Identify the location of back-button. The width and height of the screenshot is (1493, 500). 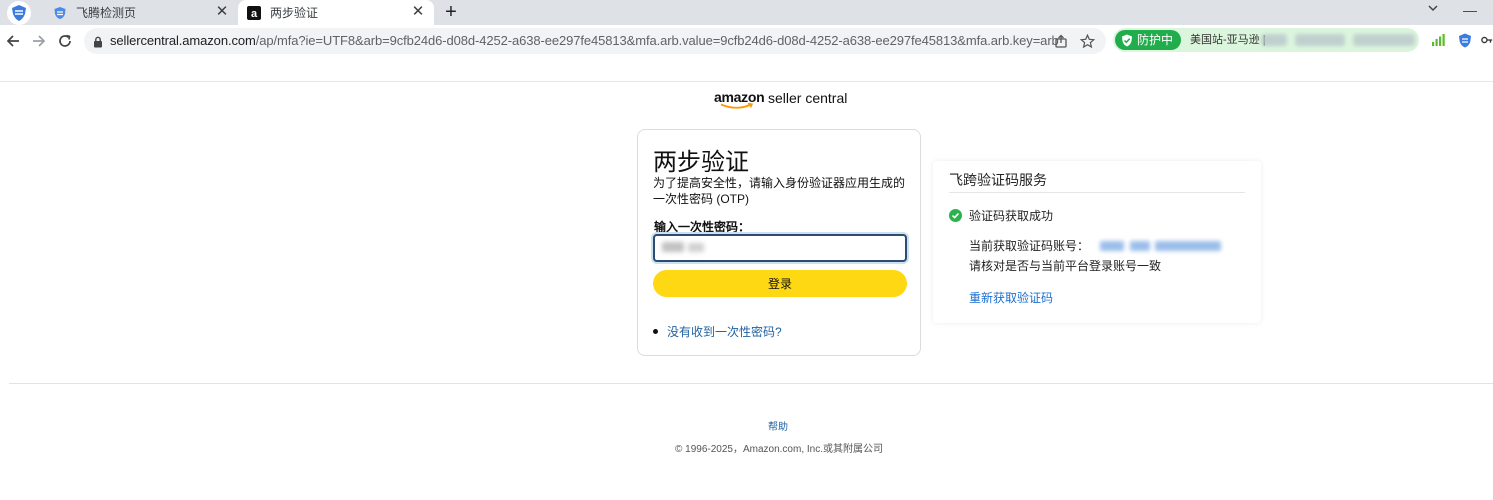
(13, 41).